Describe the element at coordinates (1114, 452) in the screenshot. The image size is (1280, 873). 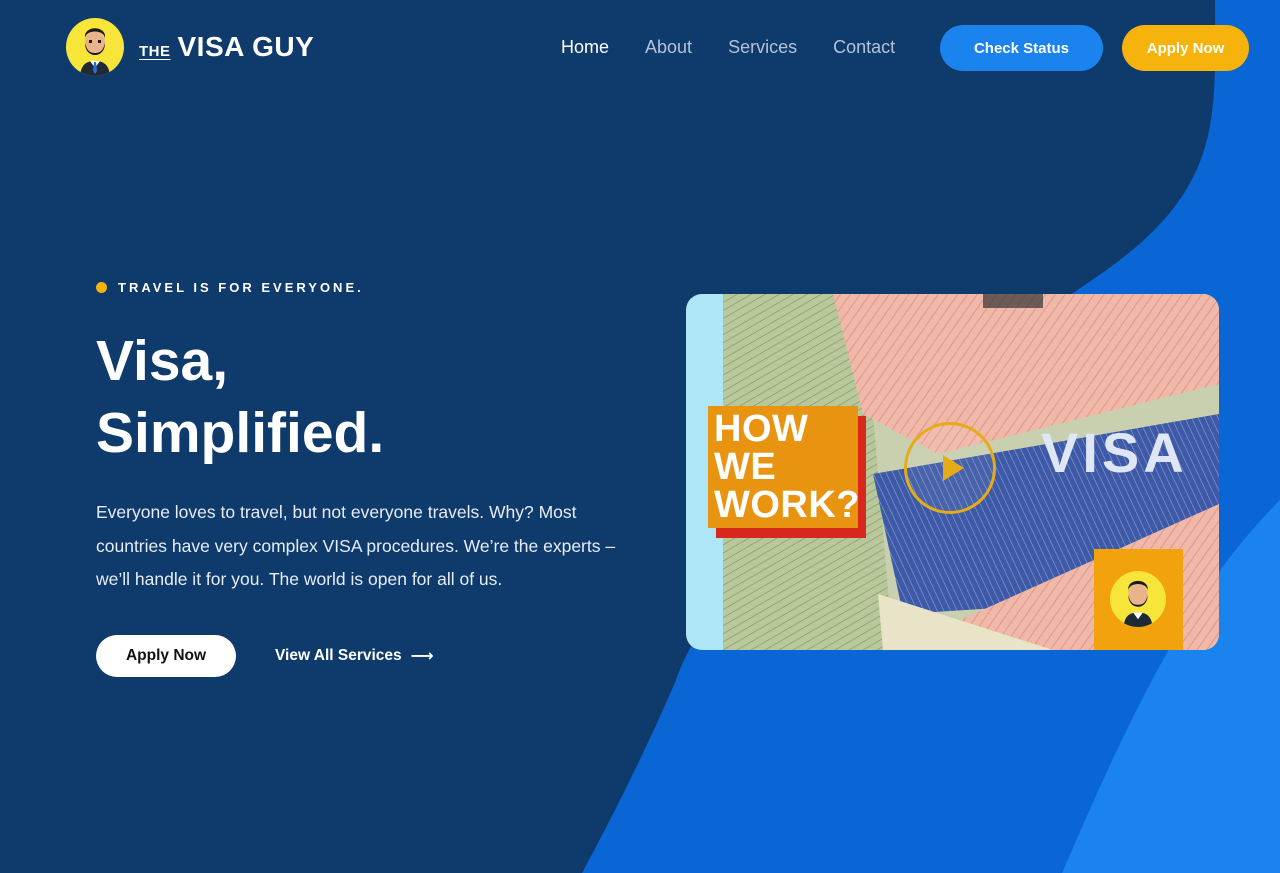
I see `visa-image-text: VISA` at that location.